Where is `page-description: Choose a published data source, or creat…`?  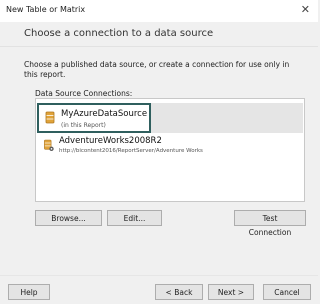
page-description: Choose a published data source, or creat… is located at coordinates (157, 69).